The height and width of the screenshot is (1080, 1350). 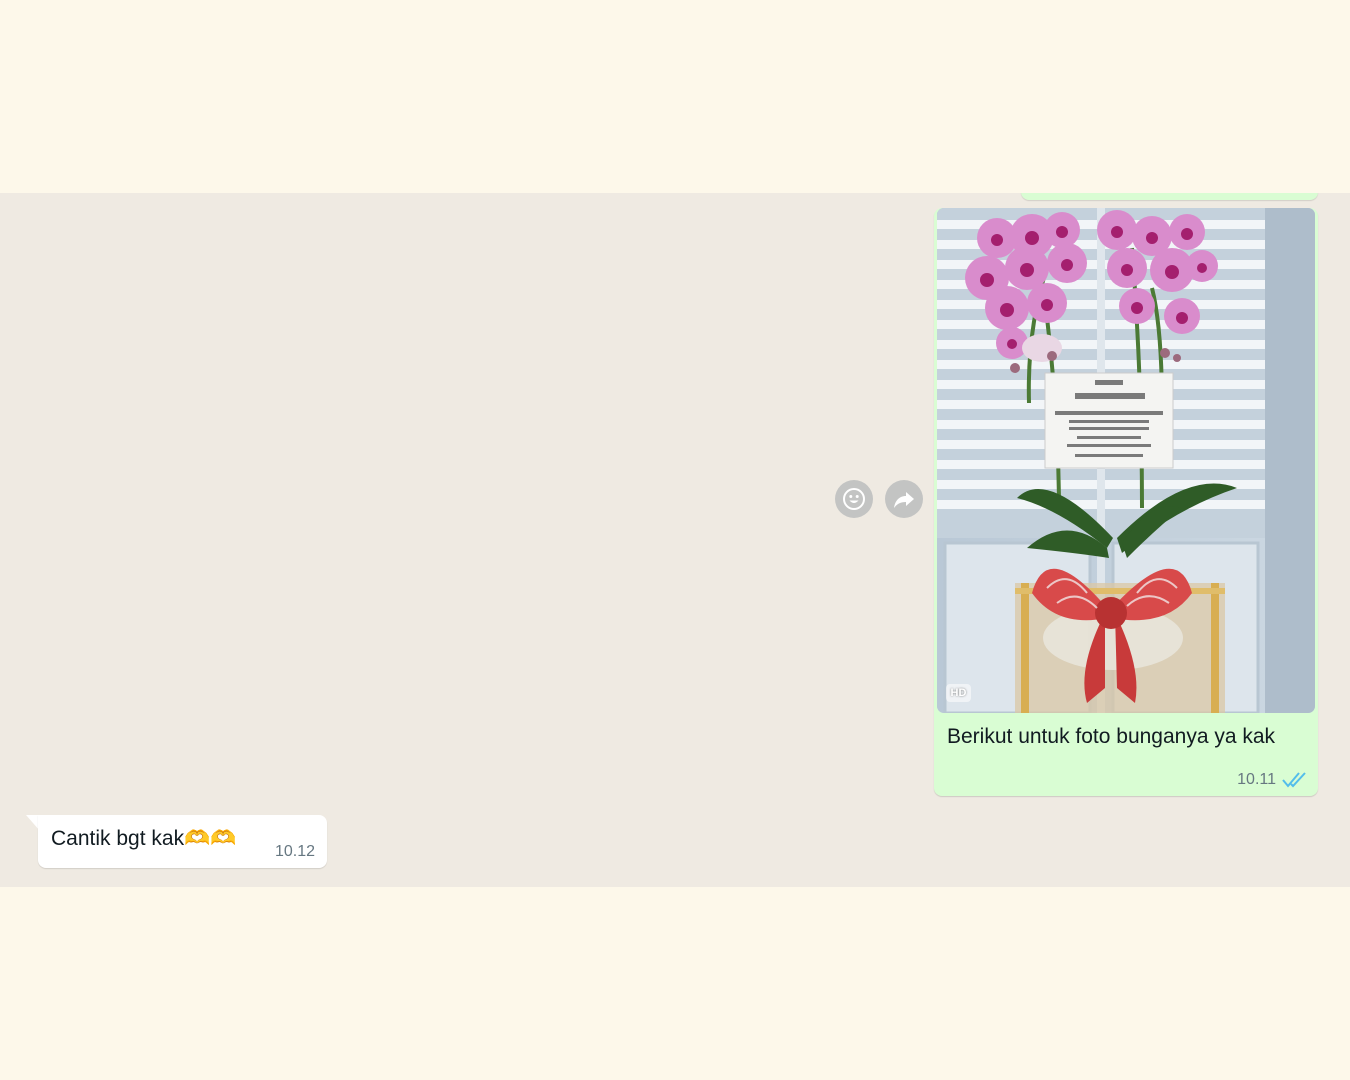 I want to click on message-timestamp: 10.11, so click(x=1256, y=779).